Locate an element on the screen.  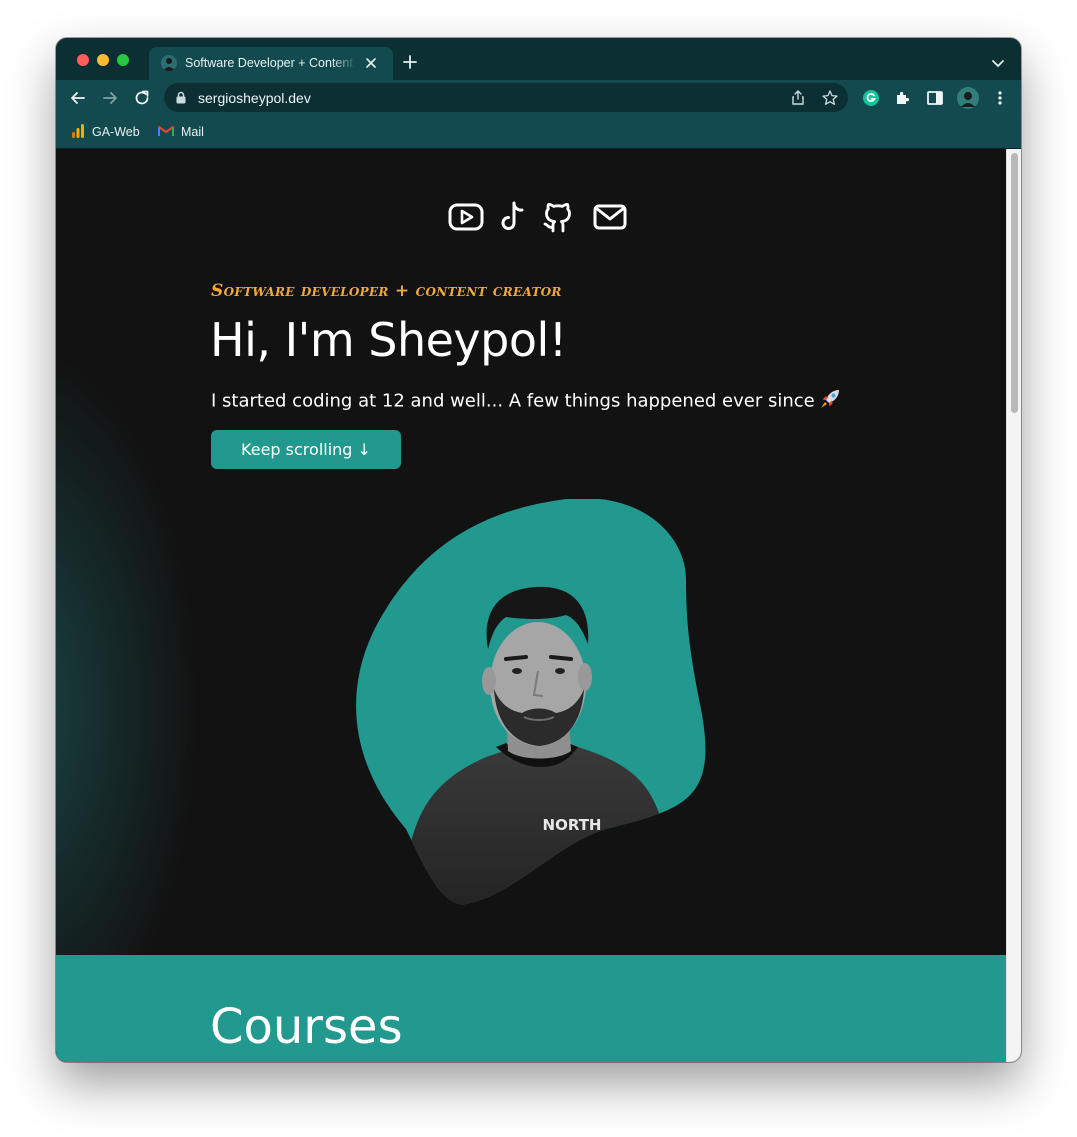
keep-scrolling-button: Keep scrolling ↓ is located at coordinates (306, 449).